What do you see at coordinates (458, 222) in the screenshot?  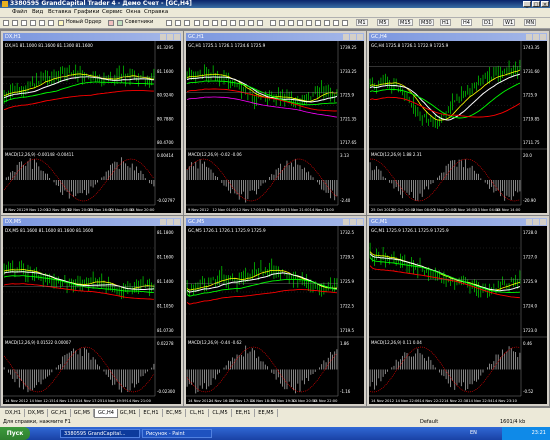 I see `chart-window-title: GC,M1` at bounding box center [458, 222].